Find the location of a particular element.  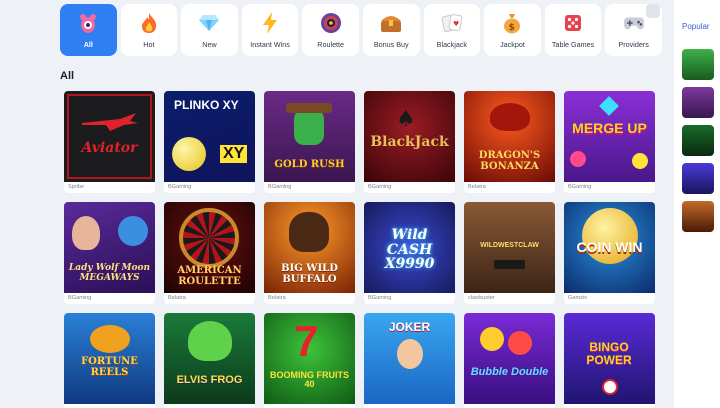

game-card: XY PLINKO XY BGaming is located at coordinates (209, 142).